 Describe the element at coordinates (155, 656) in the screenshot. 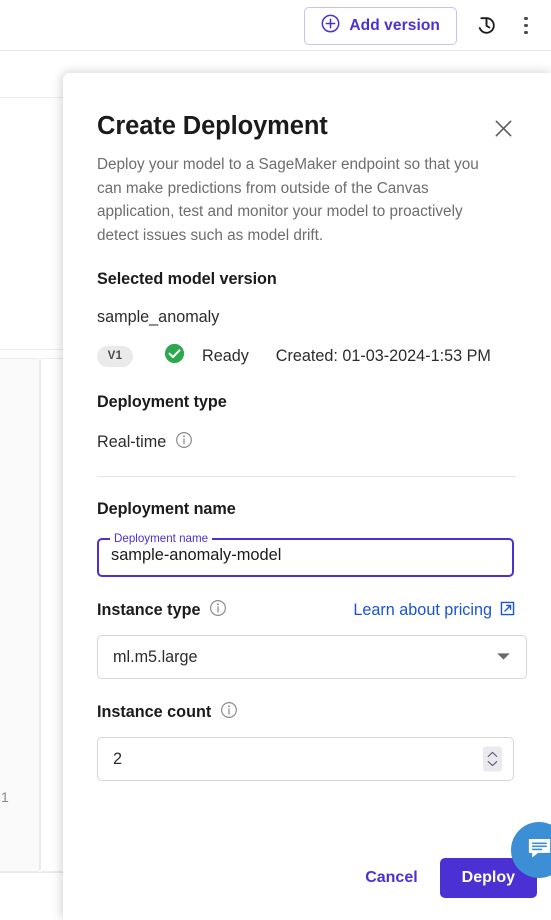

I see `instance-type-value: ml.m5.large` at that location.